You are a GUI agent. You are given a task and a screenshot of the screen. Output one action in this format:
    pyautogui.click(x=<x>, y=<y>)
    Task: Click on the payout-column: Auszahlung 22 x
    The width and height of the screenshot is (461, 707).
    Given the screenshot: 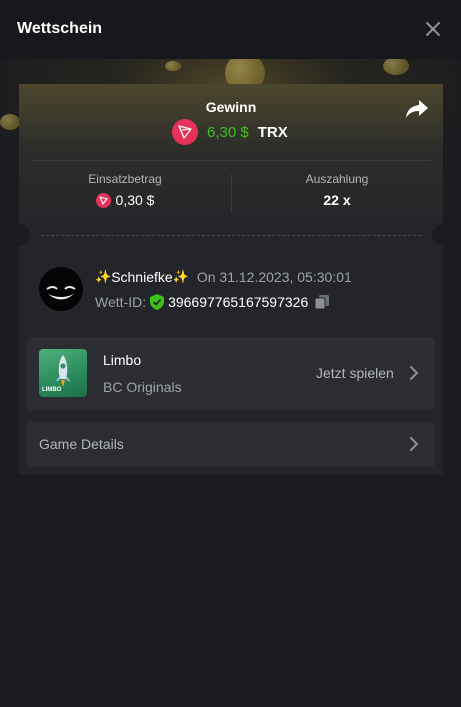 What is the action you would take?
    pyautogui.click(x=337, y=190)
    